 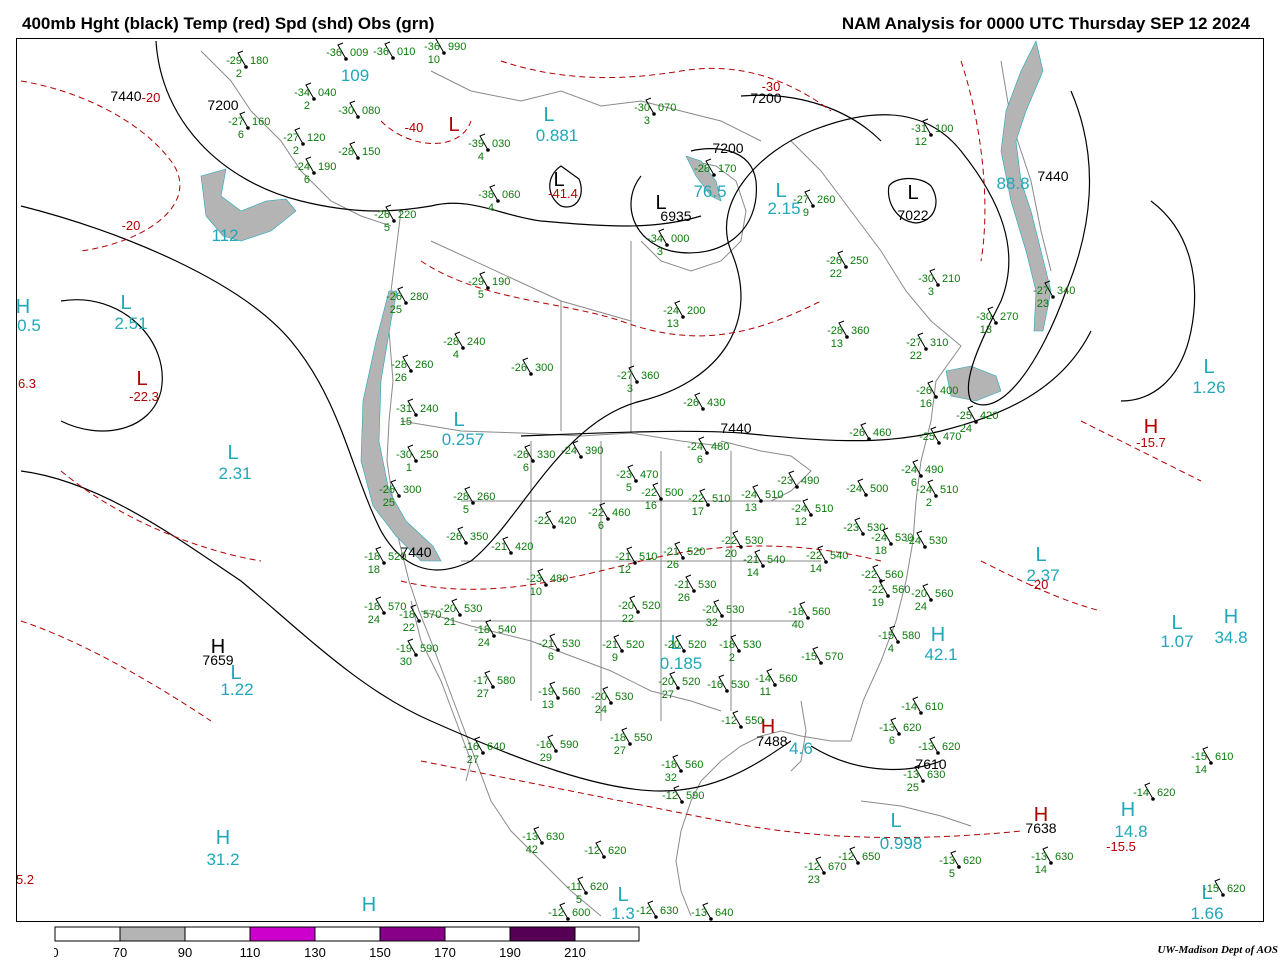 What do you see at coordinates (1141, 793) in the screenshot?
I see `obs-temperature: -14` at bounding box center [1141, 793].